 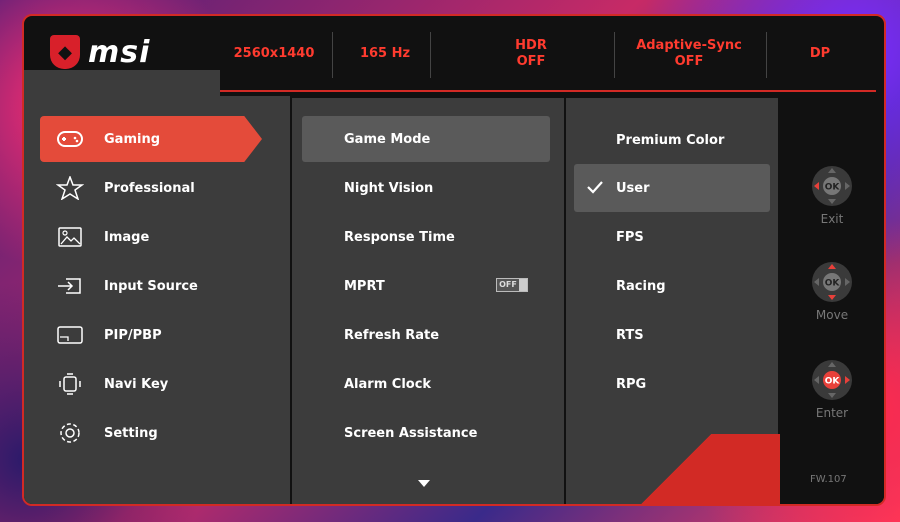 I want to click on menu-item-label: Professional, so click(x=149, y=188).